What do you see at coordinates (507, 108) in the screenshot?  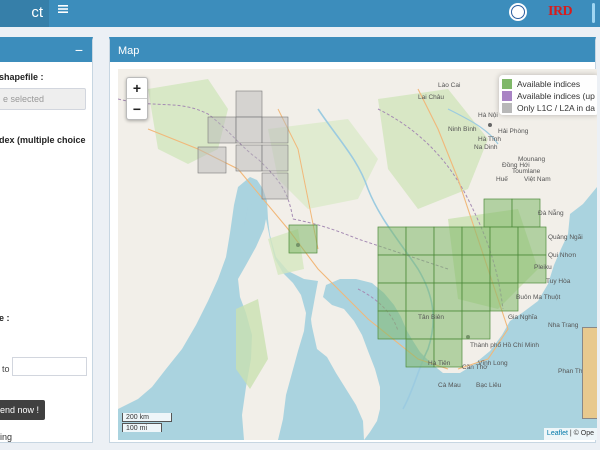 I see `legend-swatch-gray` at bounding box center [507, 108].